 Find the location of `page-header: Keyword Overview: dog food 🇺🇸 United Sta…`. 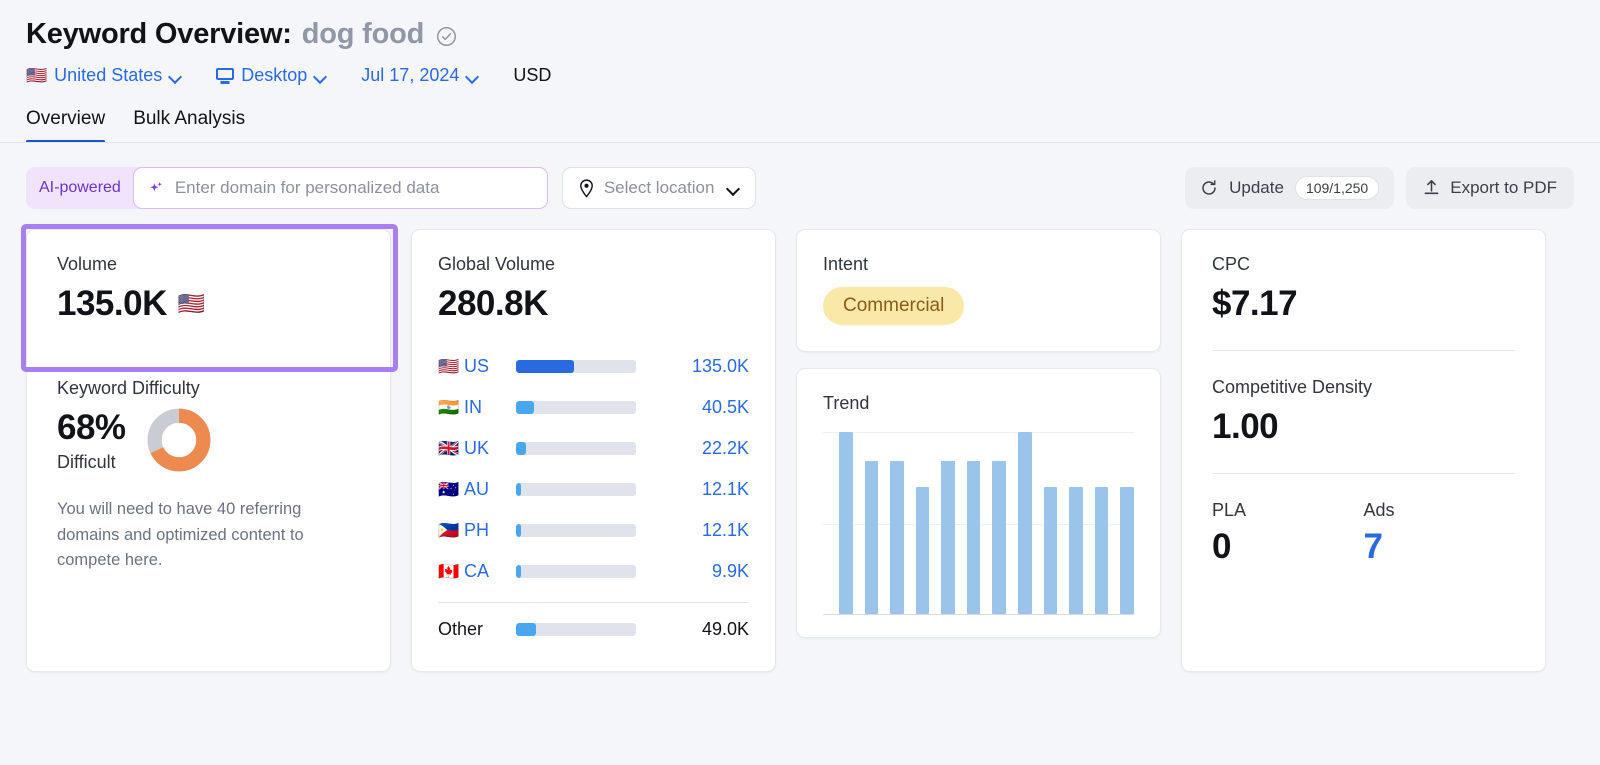

page-header: Keyword Overview: dog food 🇺🇸 United Sta… is located at coordinates (800, 43).